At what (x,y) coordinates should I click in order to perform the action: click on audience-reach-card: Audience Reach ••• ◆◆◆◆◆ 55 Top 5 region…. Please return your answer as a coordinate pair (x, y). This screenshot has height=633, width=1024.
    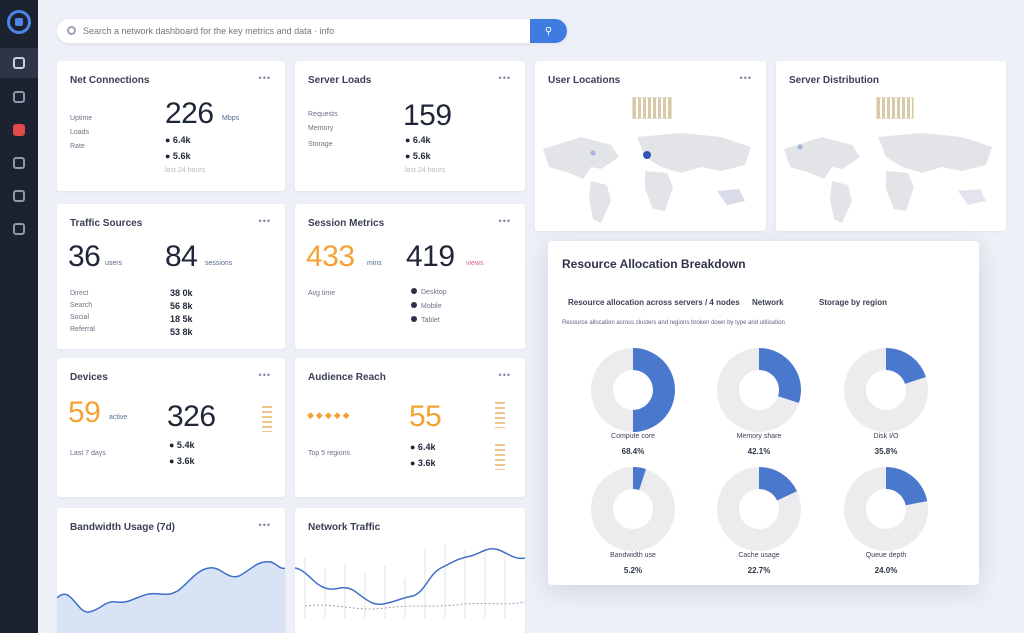
    Looking at the image, I should click on (410, 427).